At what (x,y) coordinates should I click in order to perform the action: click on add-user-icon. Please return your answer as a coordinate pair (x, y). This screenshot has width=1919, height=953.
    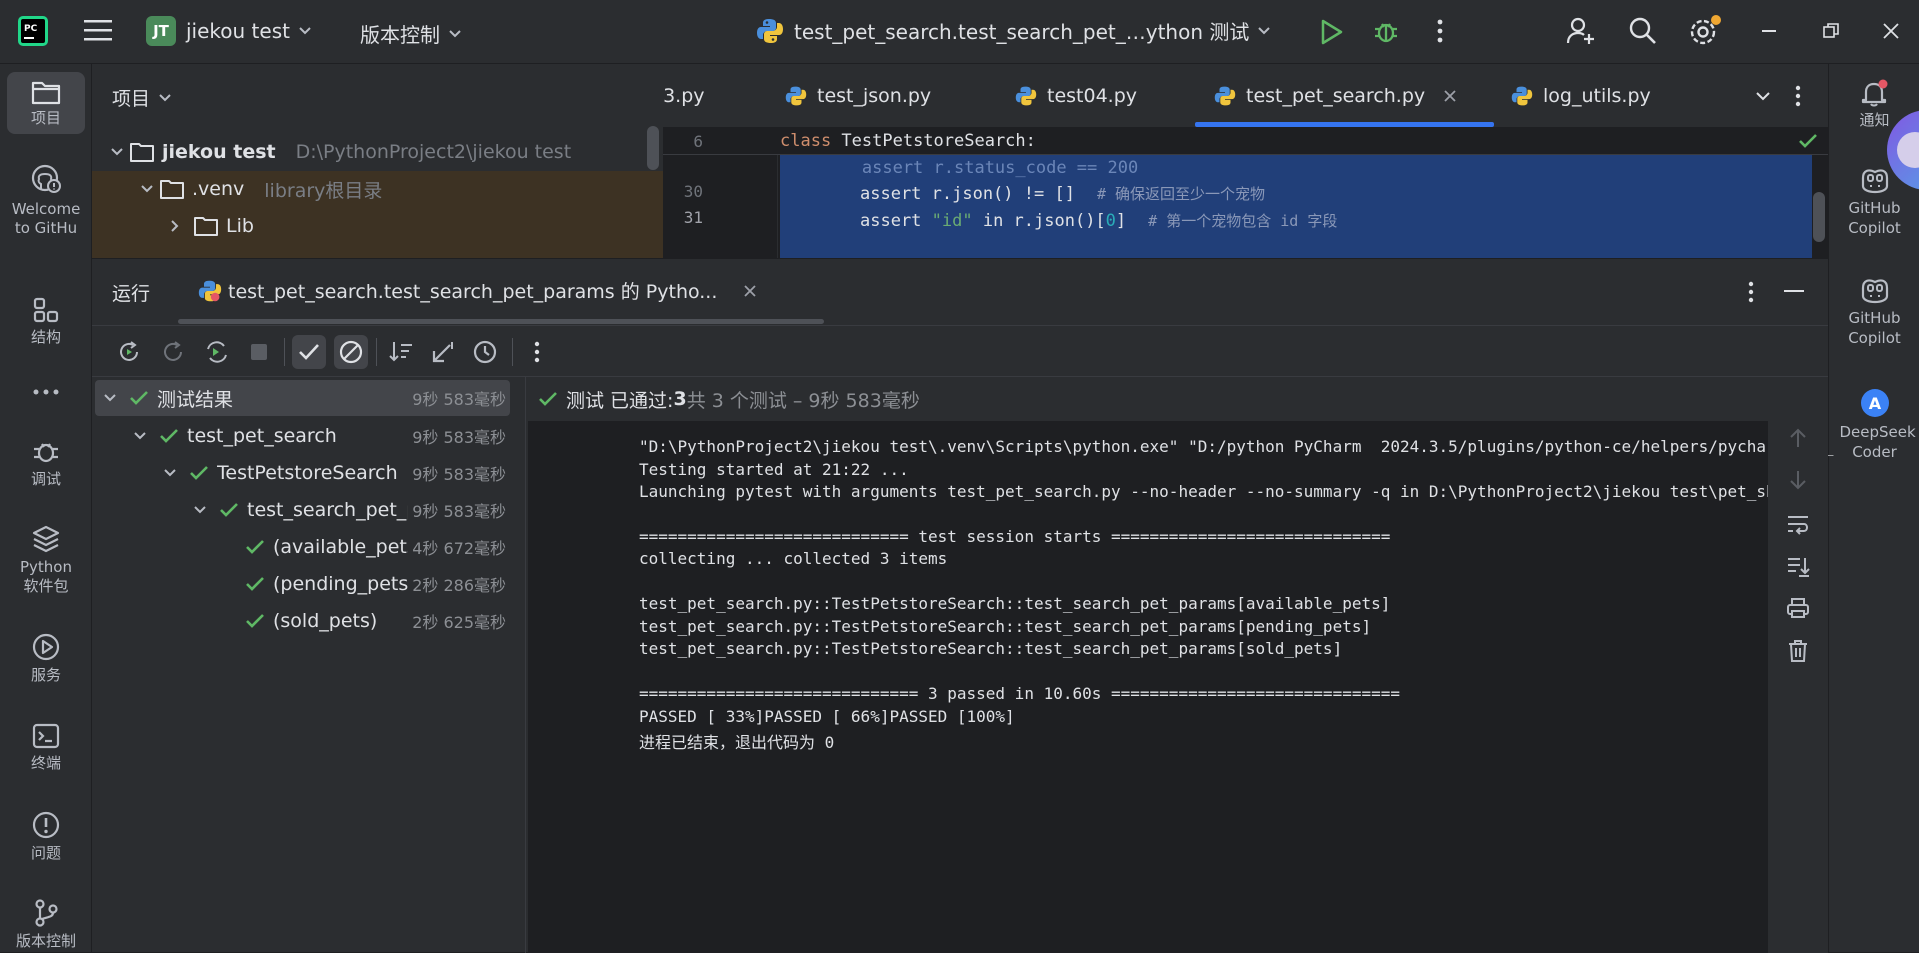
    Looking at the image, I should click on (1581, 31).